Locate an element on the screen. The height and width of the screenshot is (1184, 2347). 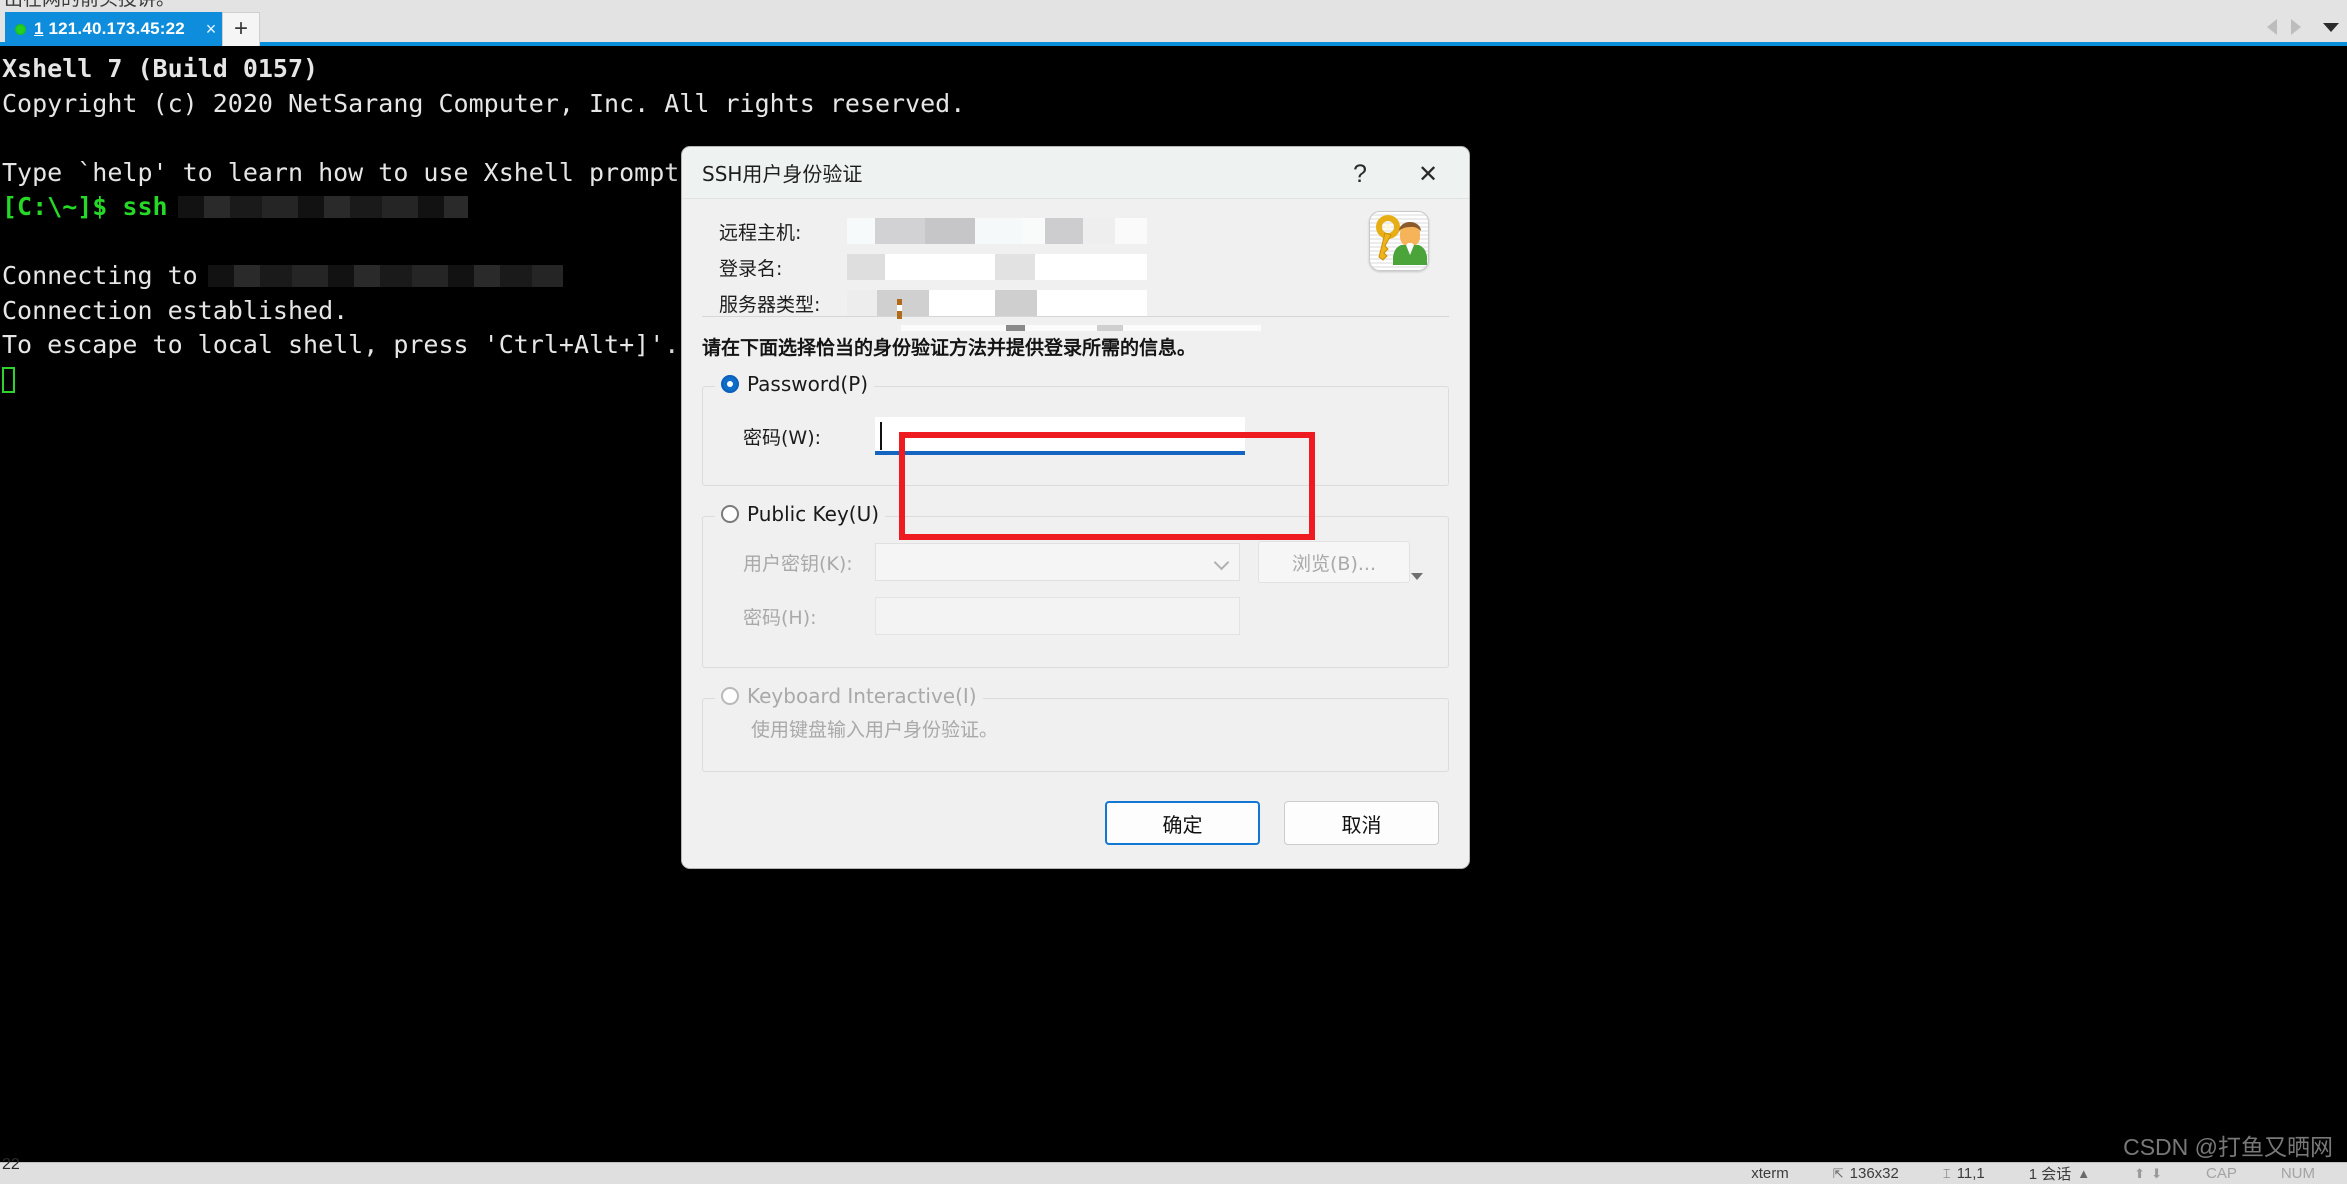
tab-index-label: 1 is located at coordinates (39, 28).